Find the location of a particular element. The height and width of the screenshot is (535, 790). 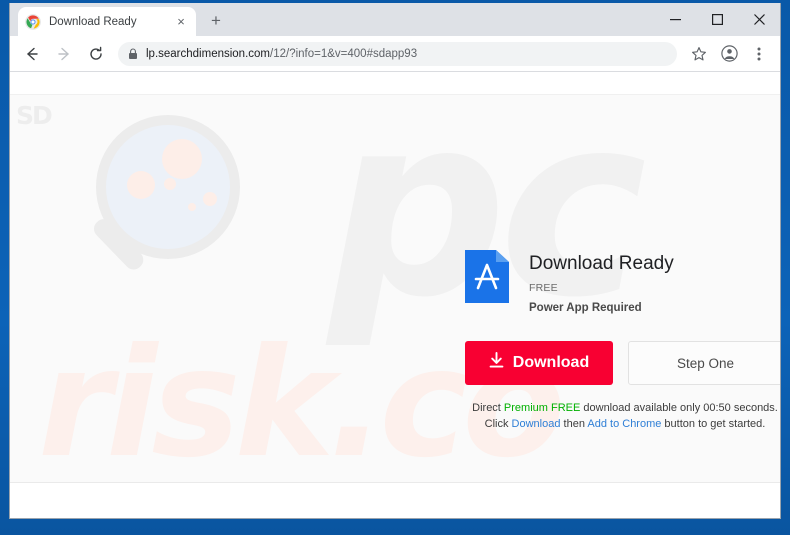

tab-title: Download Ready is located at coordinates (93, 21).